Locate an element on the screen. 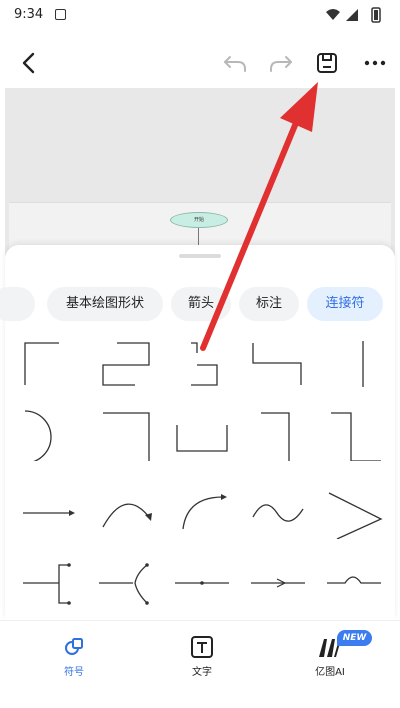 This screenshot has width=400, height=708. connector-quarter-arc-arrow is located at coordinates (202, 513).